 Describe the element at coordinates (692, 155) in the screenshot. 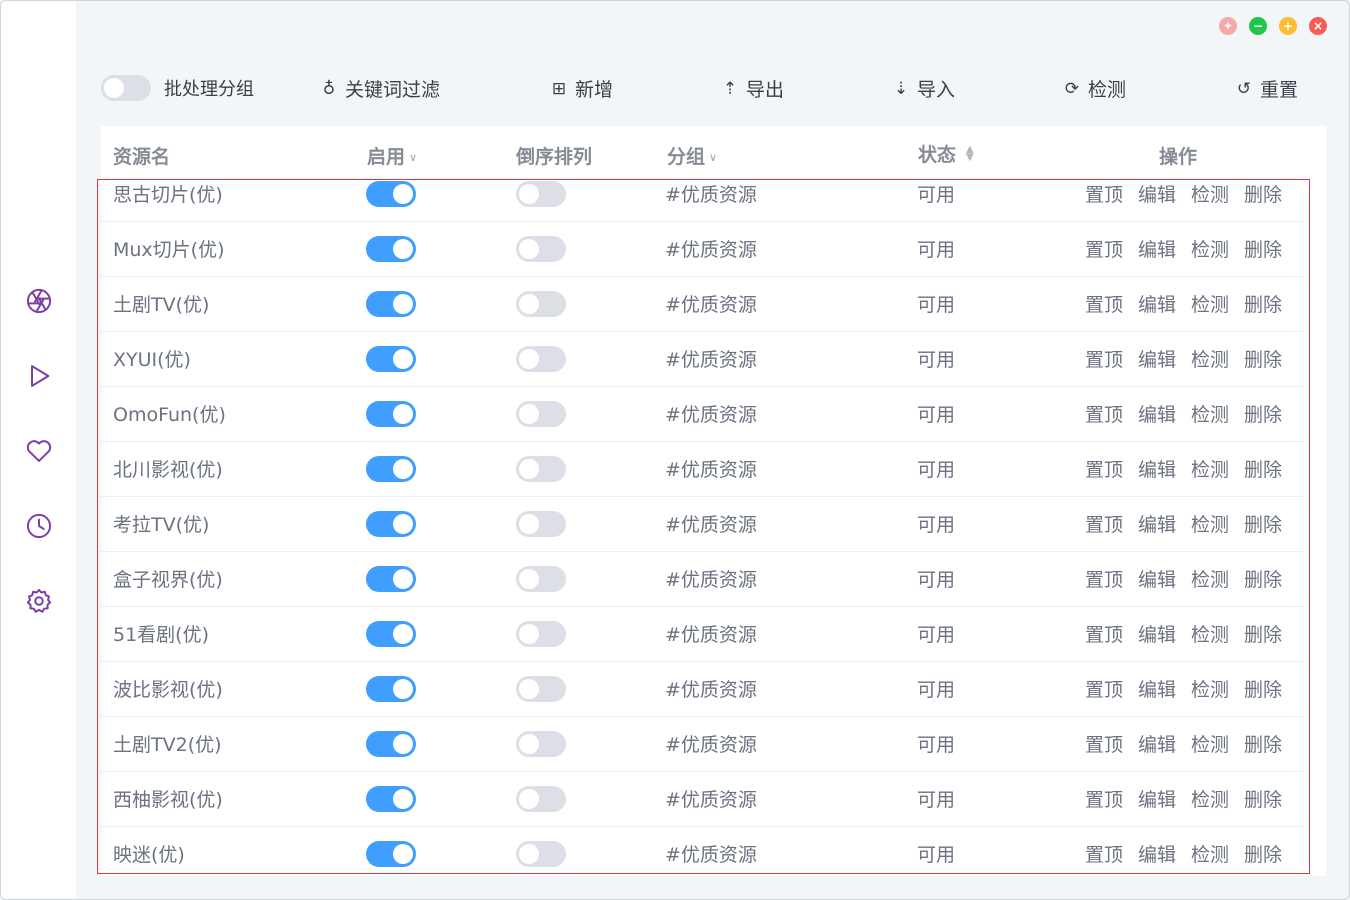

I see `header-group: 分组 ∨` at that location.